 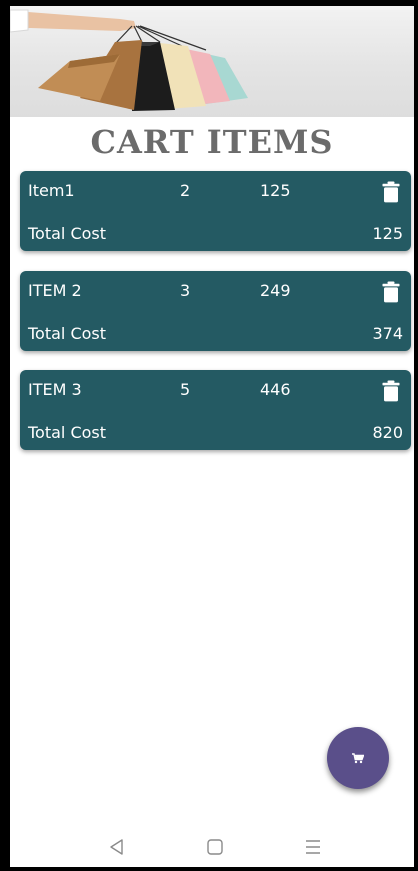 What do you see at coordinates (185, 389) in the screenshot?
I see `item-quantity: 5` at bounding box center [185, 389].